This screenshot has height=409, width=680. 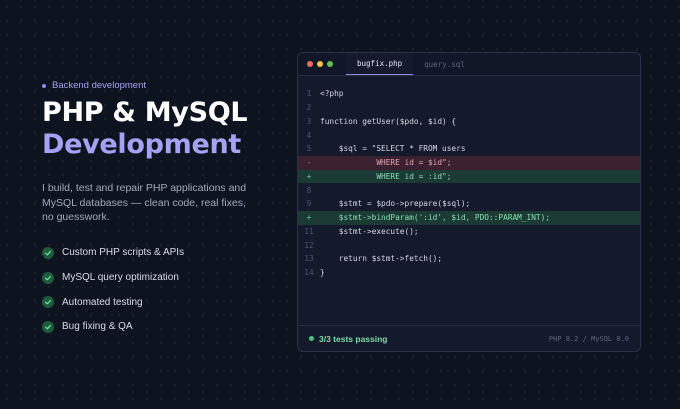 I want to click on minimize-window-icon, so click(x=320, y=64).